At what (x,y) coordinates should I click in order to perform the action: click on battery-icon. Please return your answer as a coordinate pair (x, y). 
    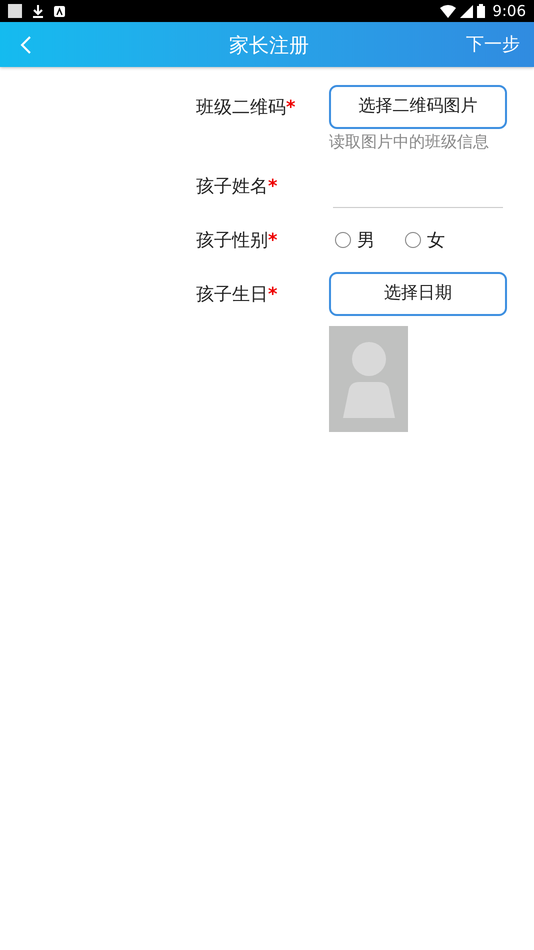
    Looking at the image, I should click on (481, 11).